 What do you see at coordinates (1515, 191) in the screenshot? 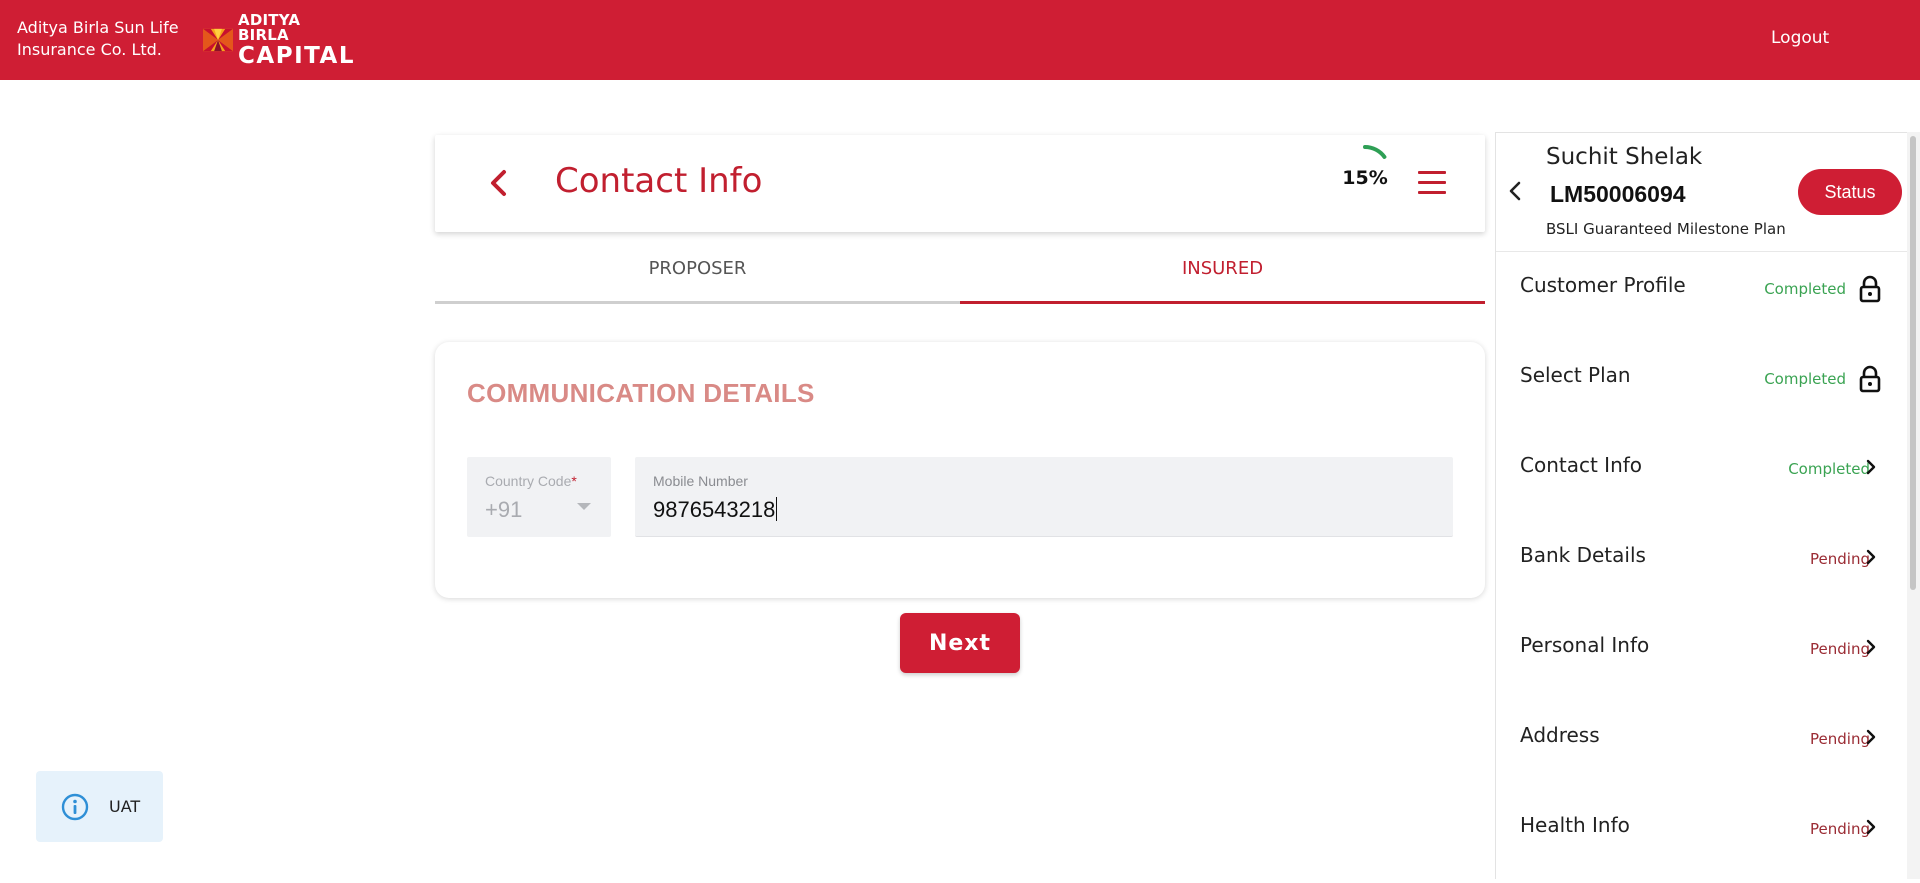
I see `collapse-panel-chevron-icon` at bounding box center [1515, 191].